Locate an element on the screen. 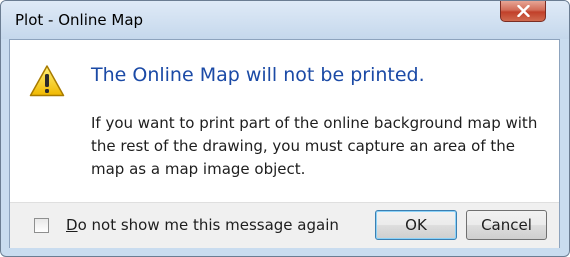  main-instruction: The Online Map will not be printed. is located at coordinates (258, 75).